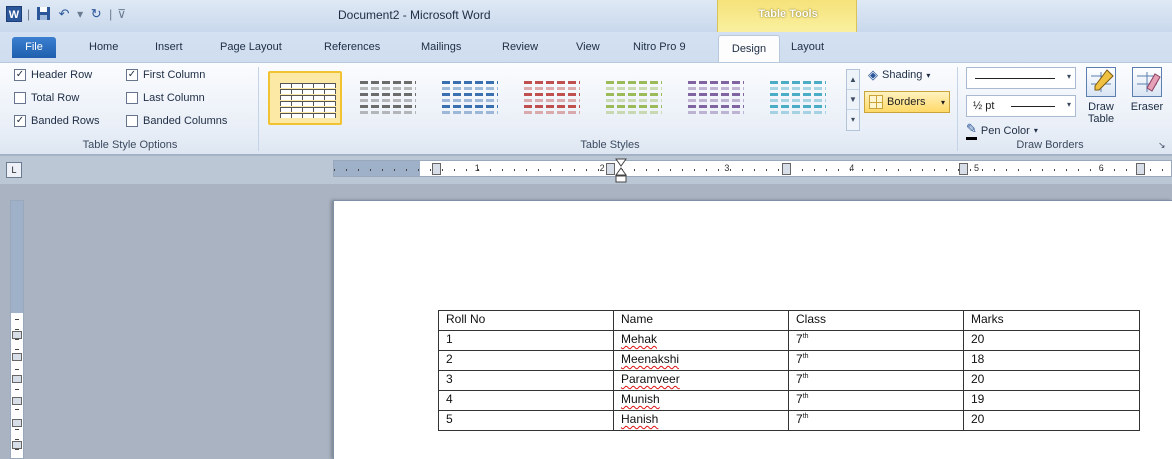 Image resolution: width=1172 pixels, height=459 pixels. I want to click on header-row-checkbox: ✓, so click(20, 75).